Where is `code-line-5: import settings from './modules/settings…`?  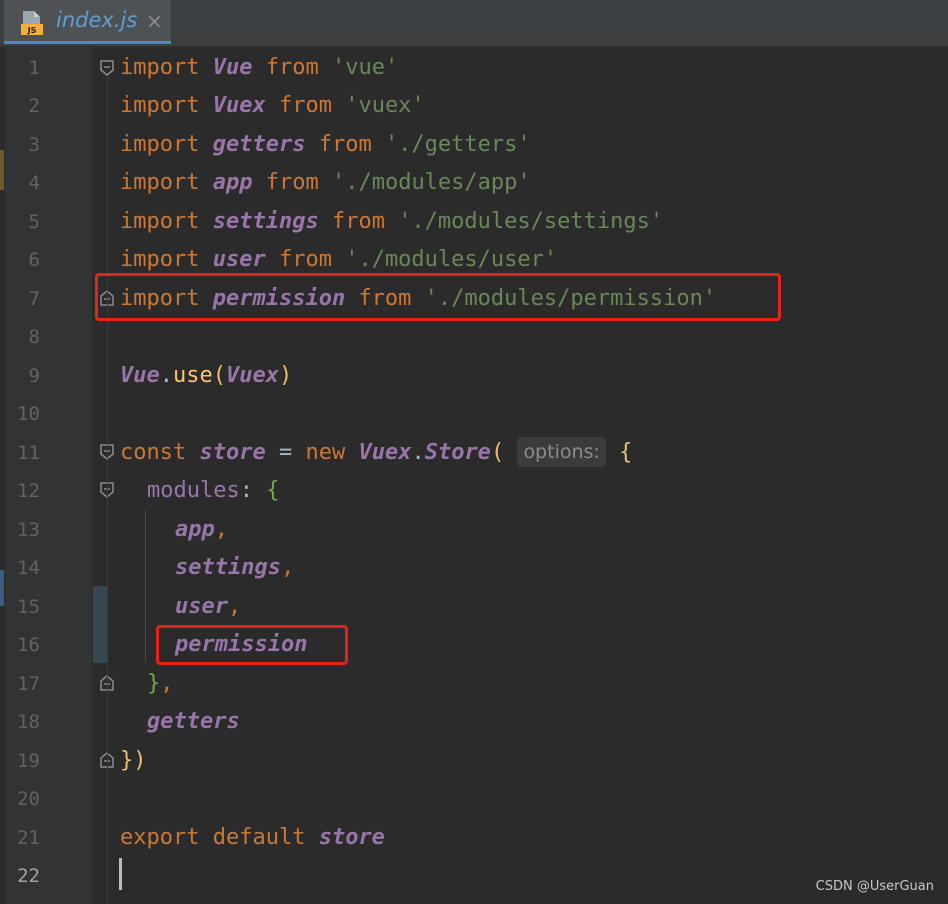
code-line-5: import settings from './modules/settings… is located at coordinates (392, 221).